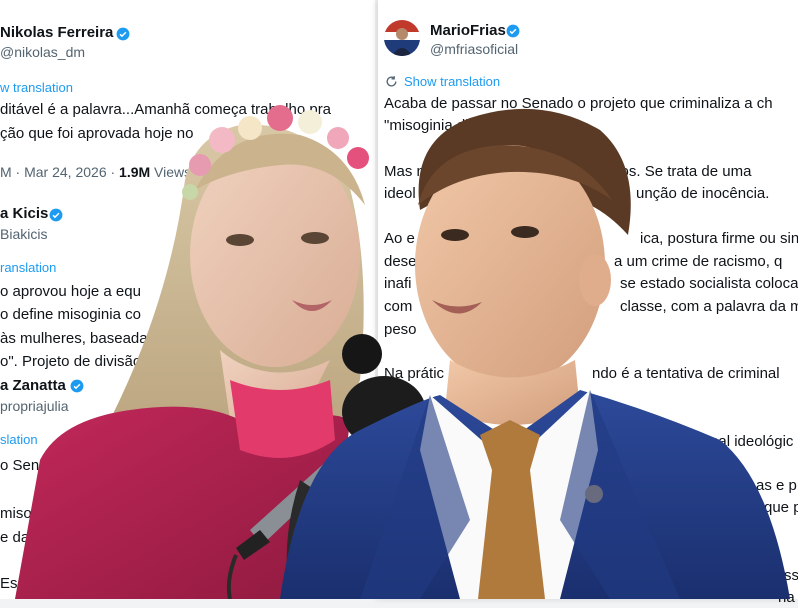 This screenshot has height=608, width=798. Describe the element at coordinates (398, 283) in the screenshot. I see `tweet-text-line: inafi` at that location.